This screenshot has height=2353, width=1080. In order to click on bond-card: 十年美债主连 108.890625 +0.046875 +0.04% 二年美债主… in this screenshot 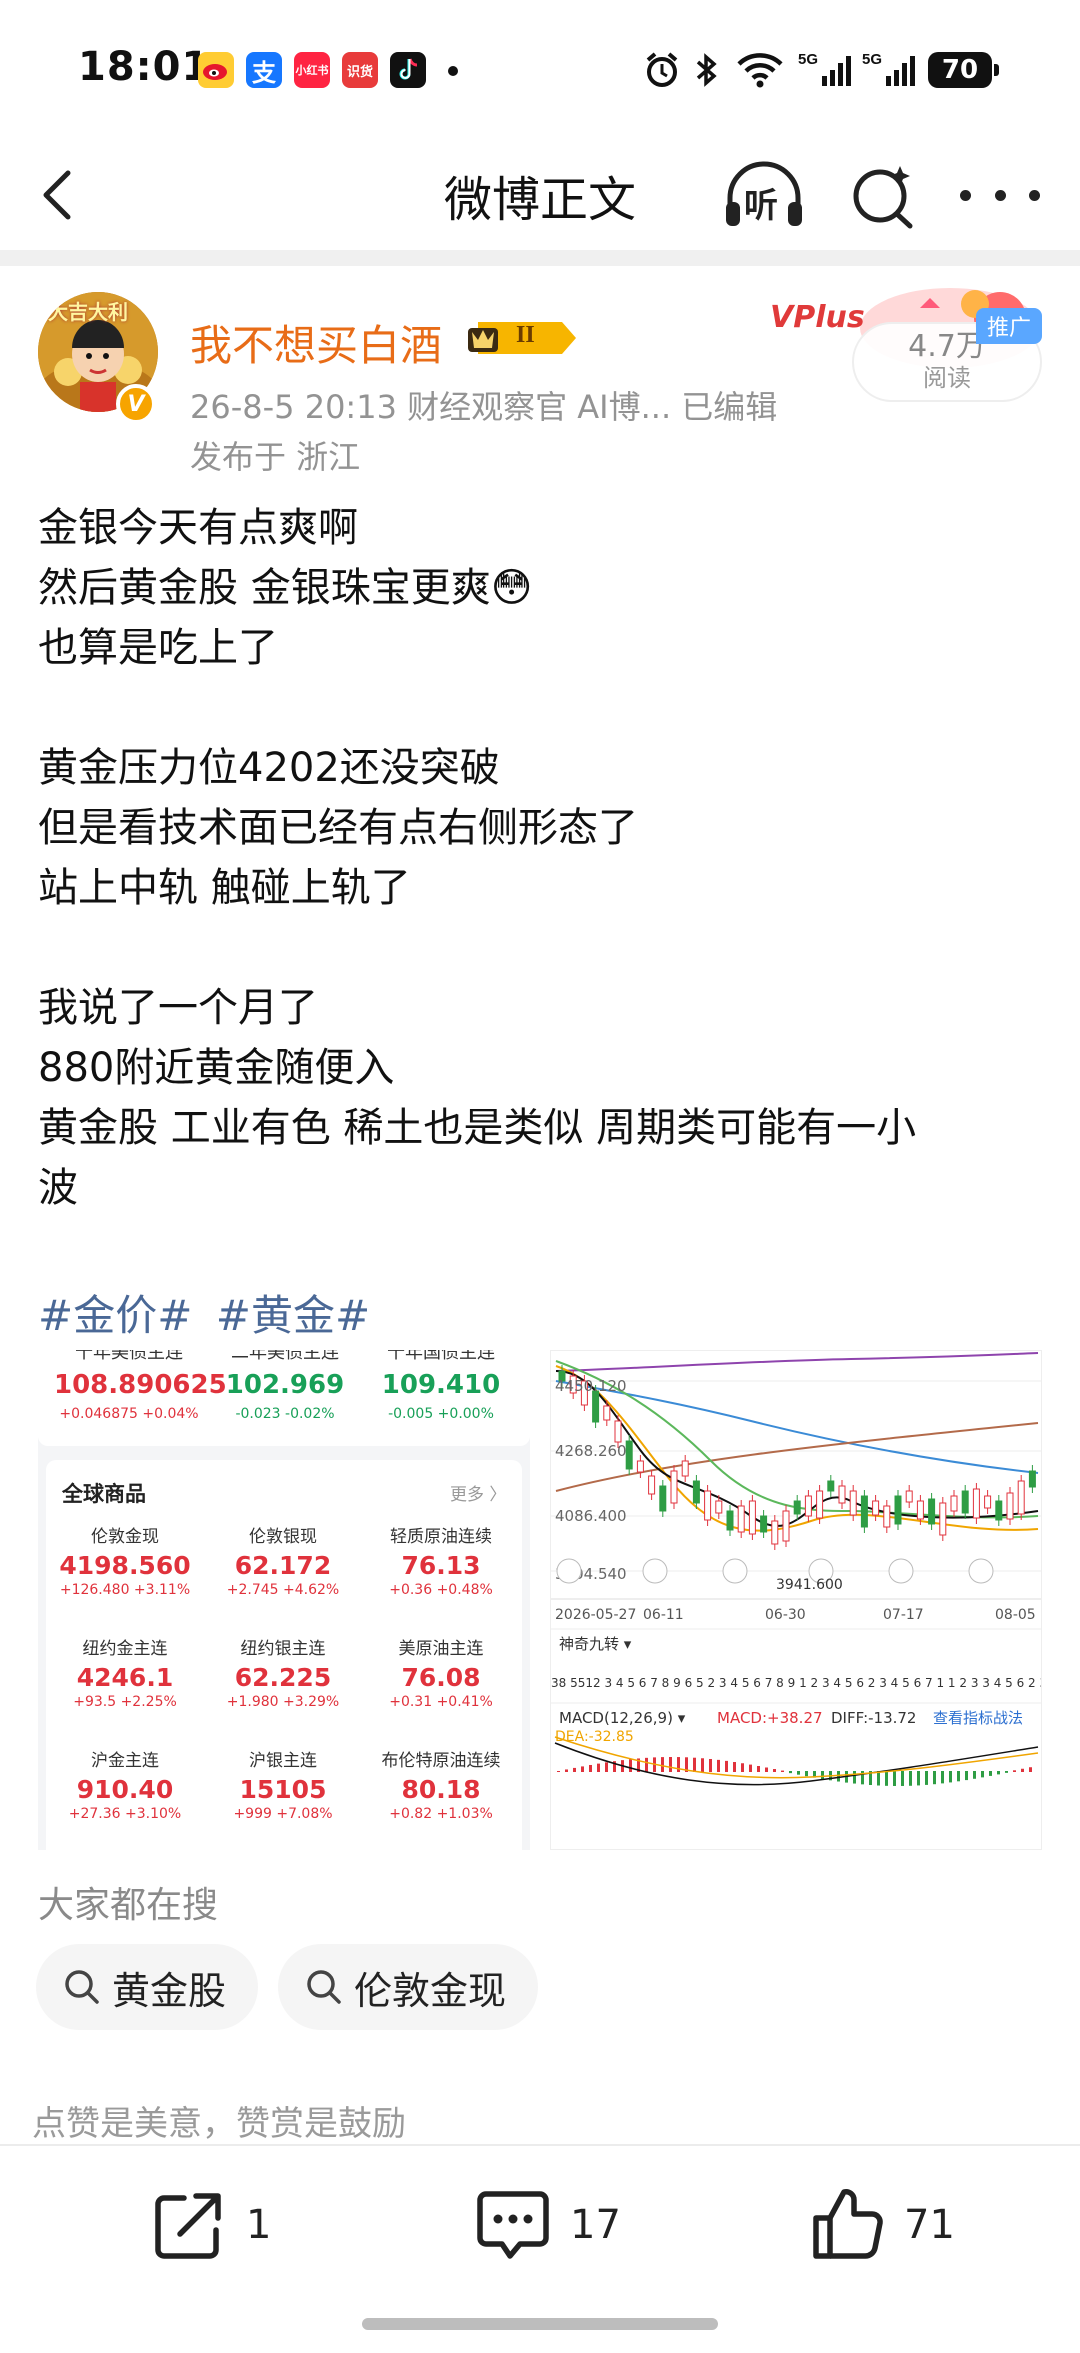, I will do `click(284, 1398)`.